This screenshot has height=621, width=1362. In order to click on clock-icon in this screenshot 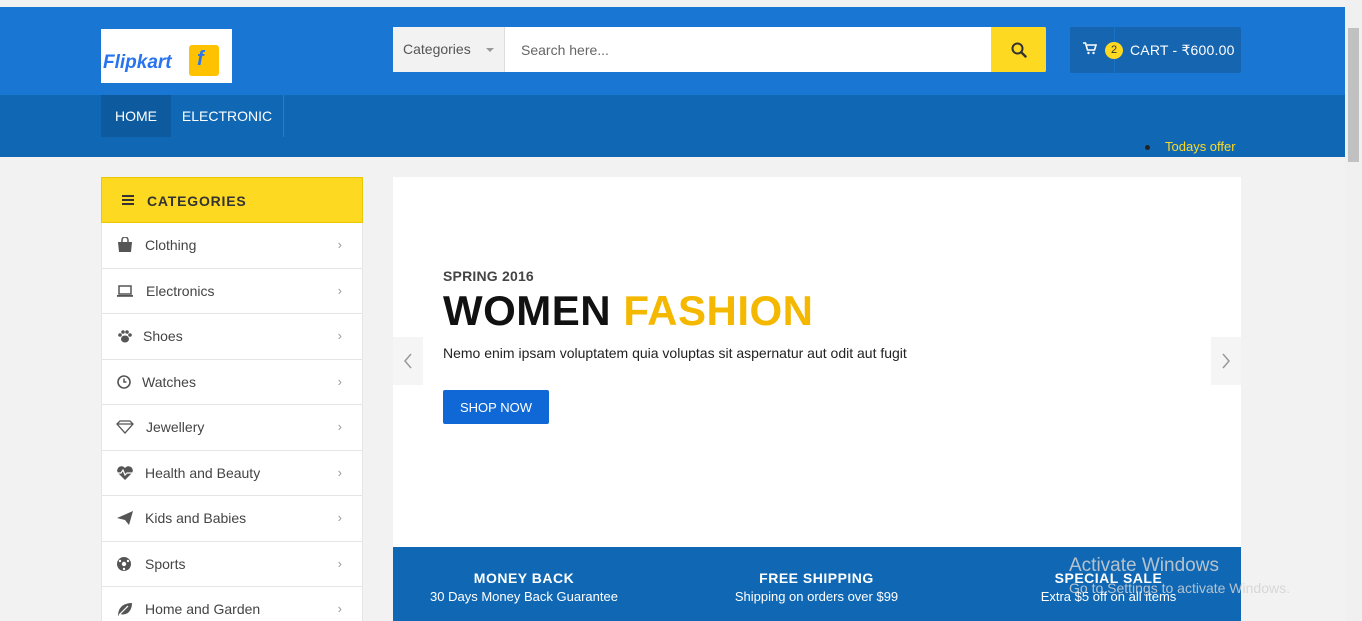, I will do `click(124, 381)`.